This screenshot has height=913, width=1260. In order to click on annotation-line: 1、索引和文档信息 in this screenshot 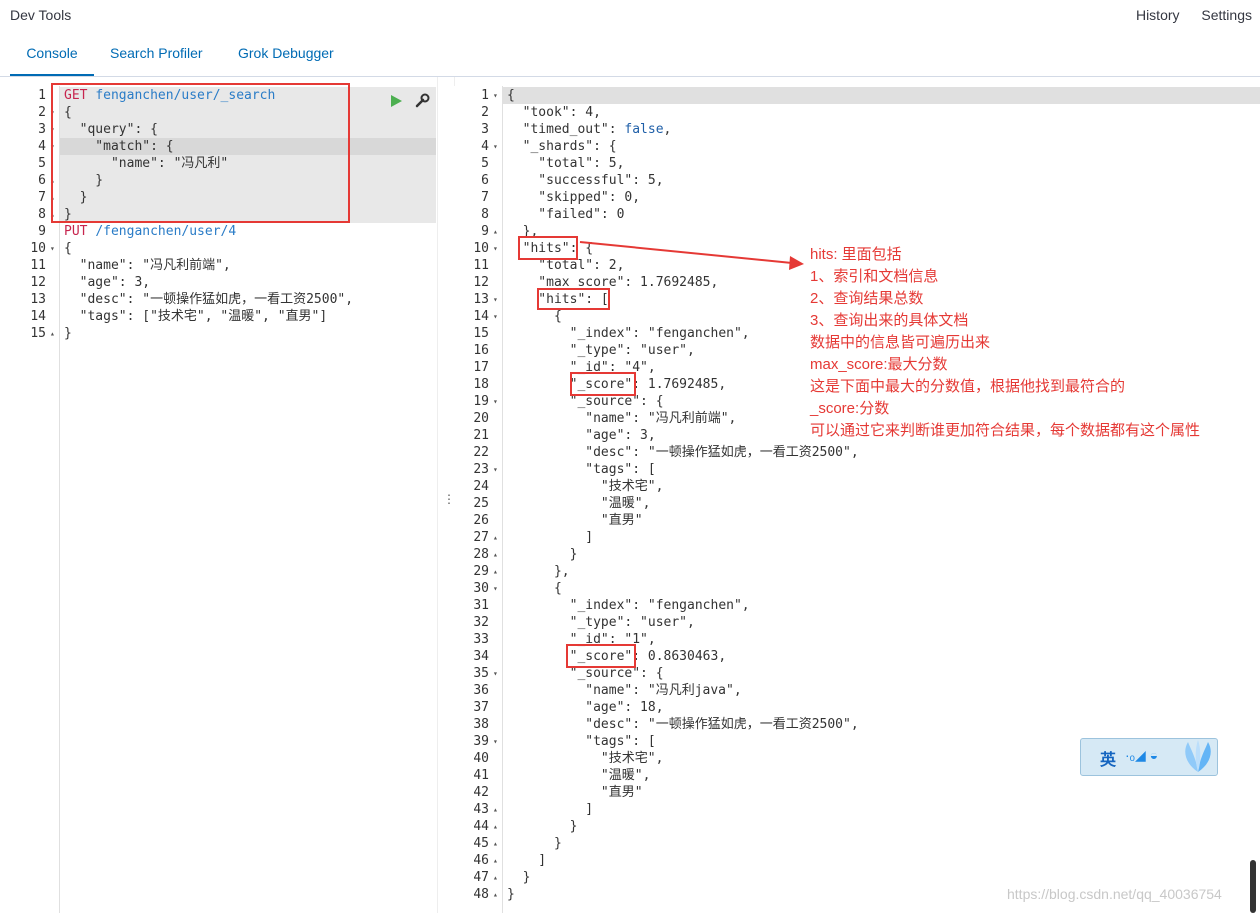, I will do `click(874, 276)`.